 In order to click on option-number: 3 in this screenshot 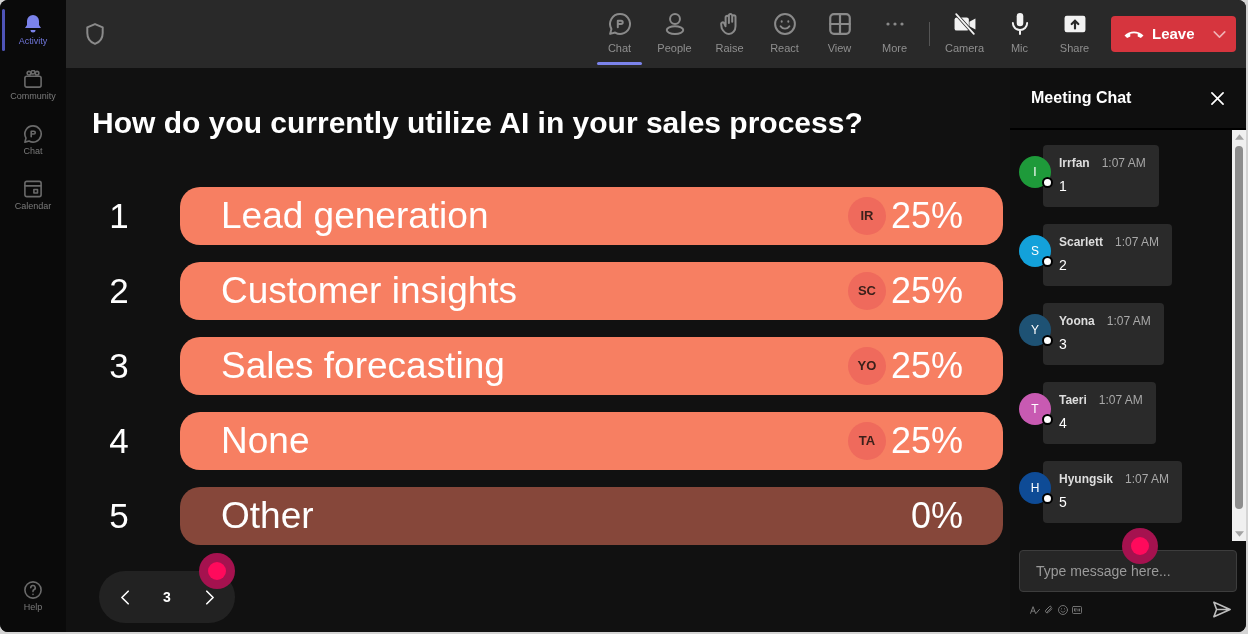, I will do `click(119, 366)`.